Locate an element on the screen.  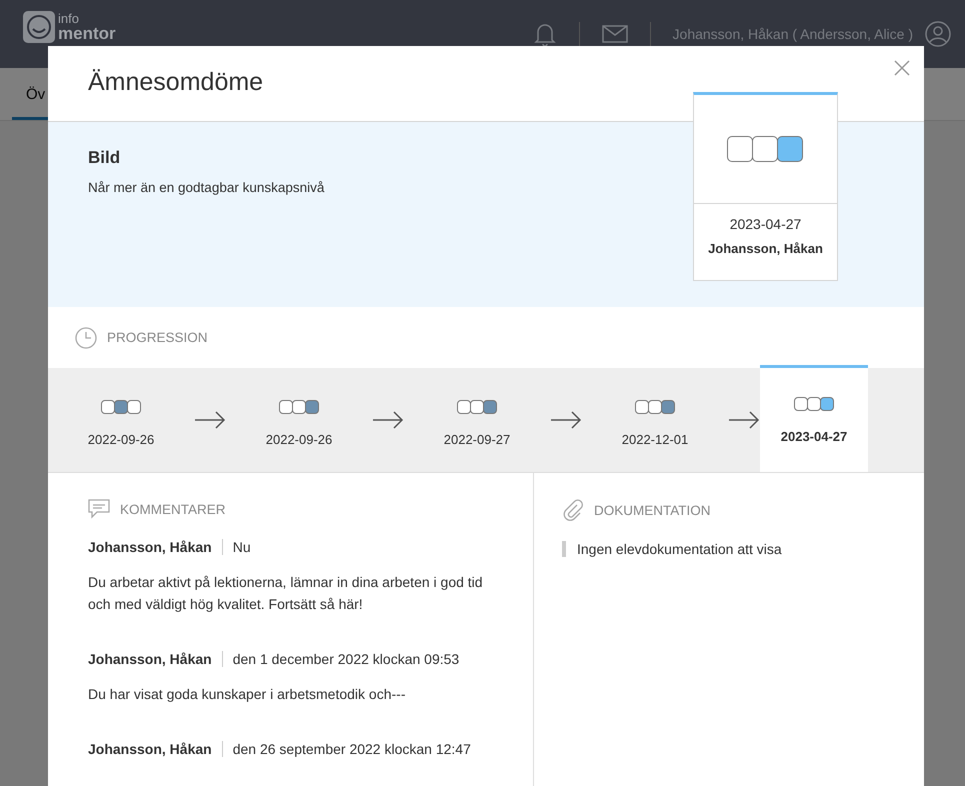
section-title: KOMMENTARER is located at coordinates (173, 509).